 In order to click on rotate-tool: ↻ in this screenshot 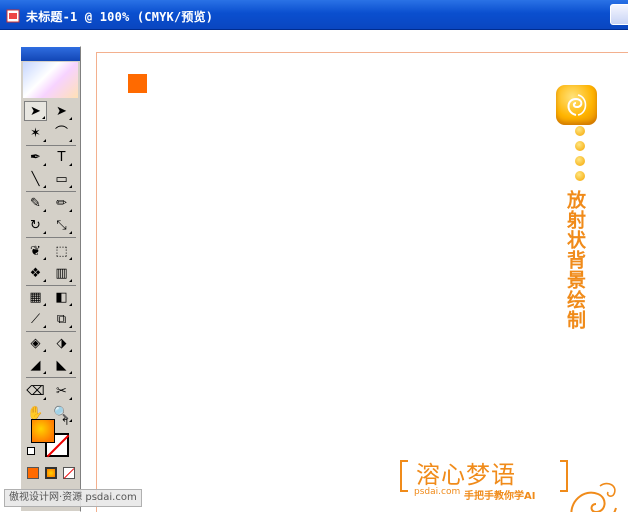, I will do `click(35, 225)`.